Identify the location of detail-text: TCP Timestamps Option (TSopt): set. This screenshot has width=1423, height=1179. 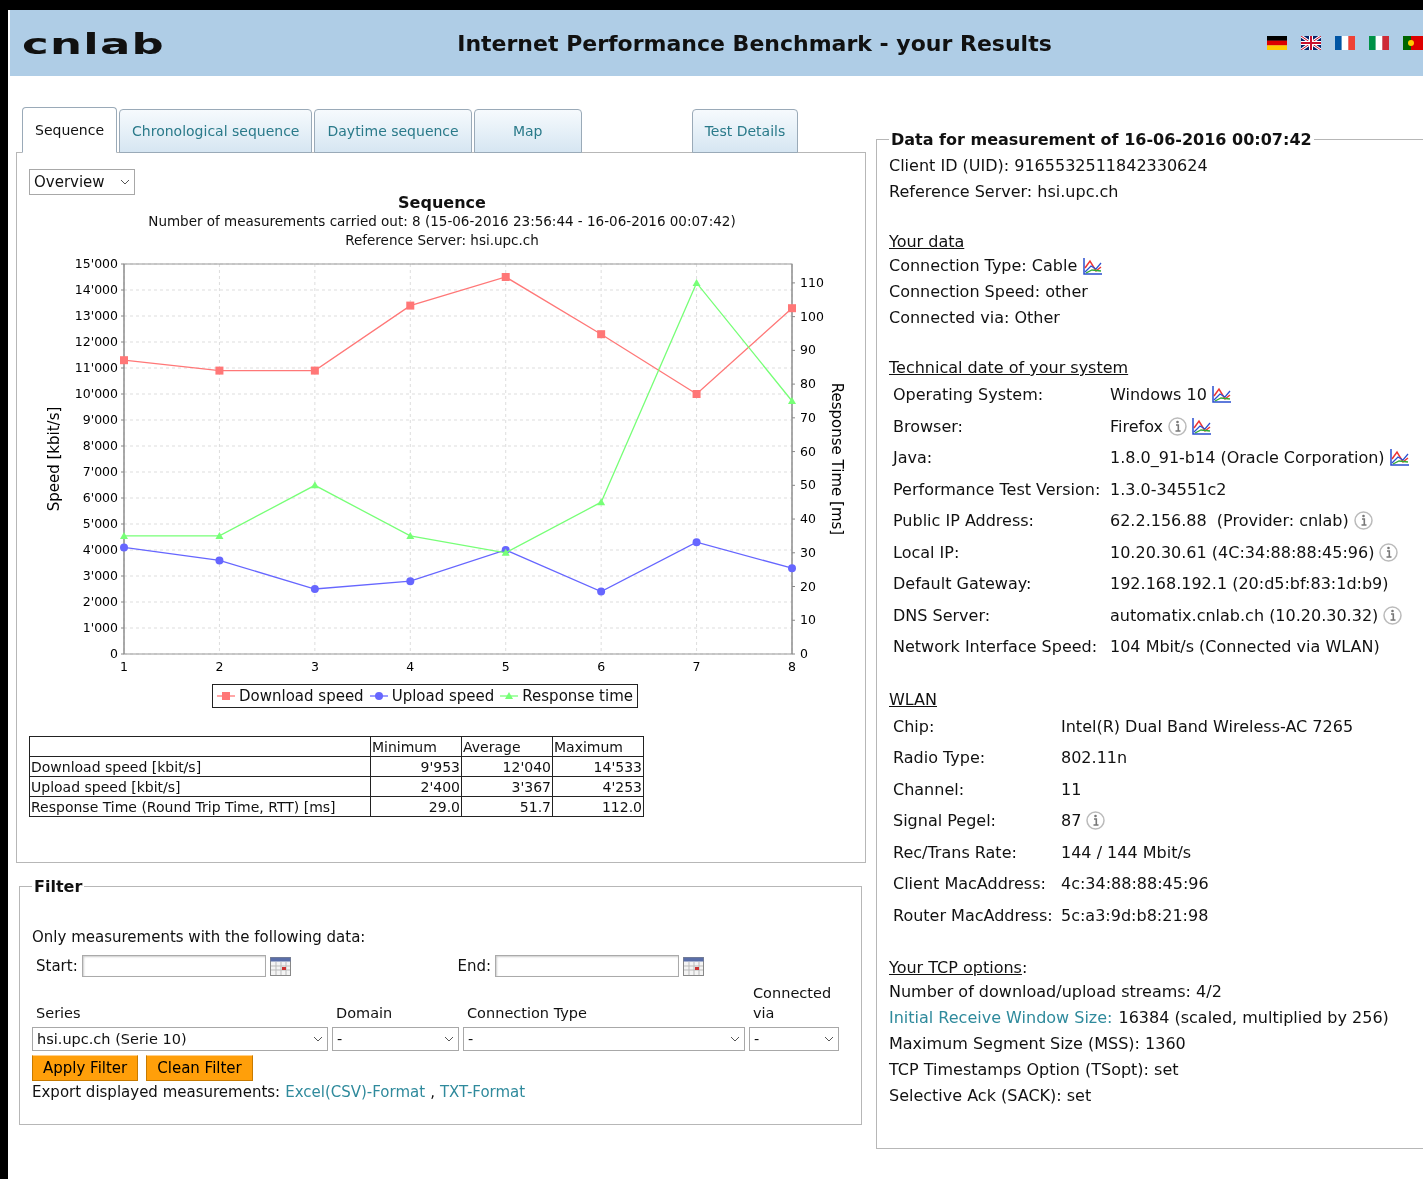
(1034, 1070).